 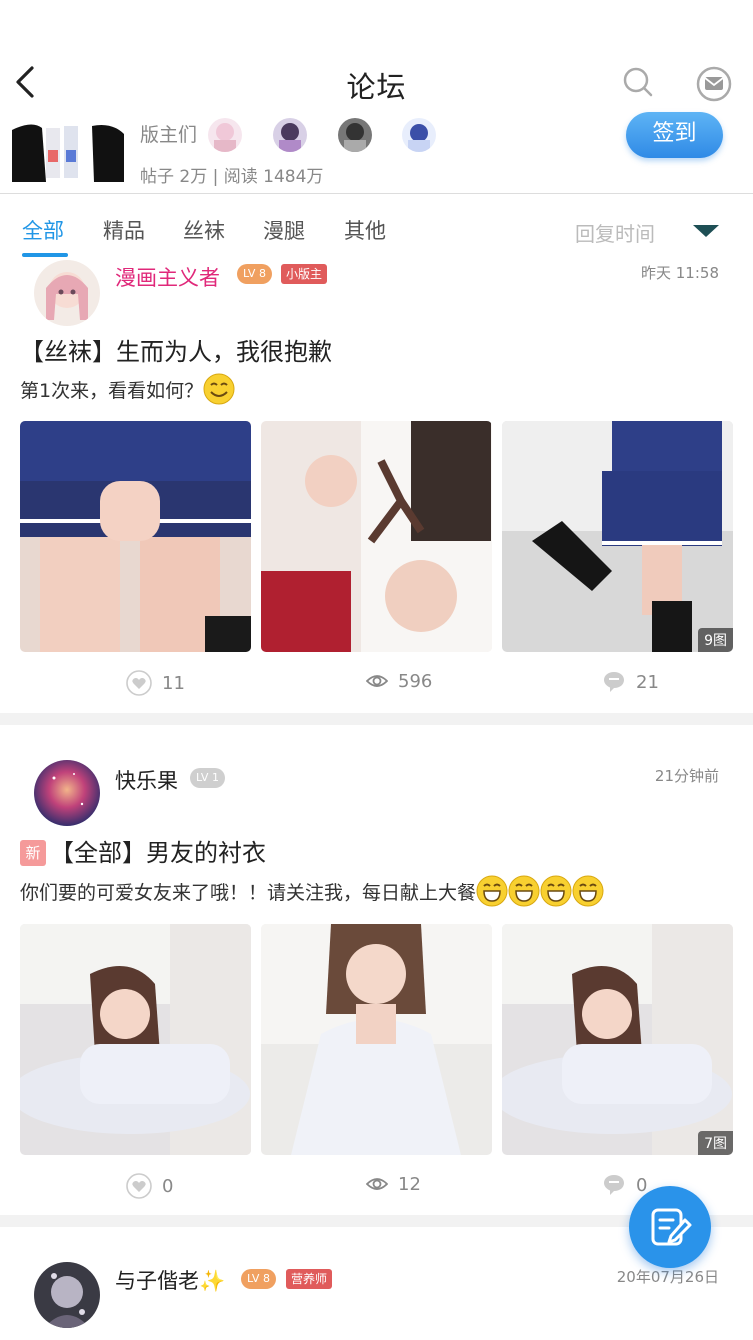 I want to click on forum-cover-image, so click(x=68, y=151).